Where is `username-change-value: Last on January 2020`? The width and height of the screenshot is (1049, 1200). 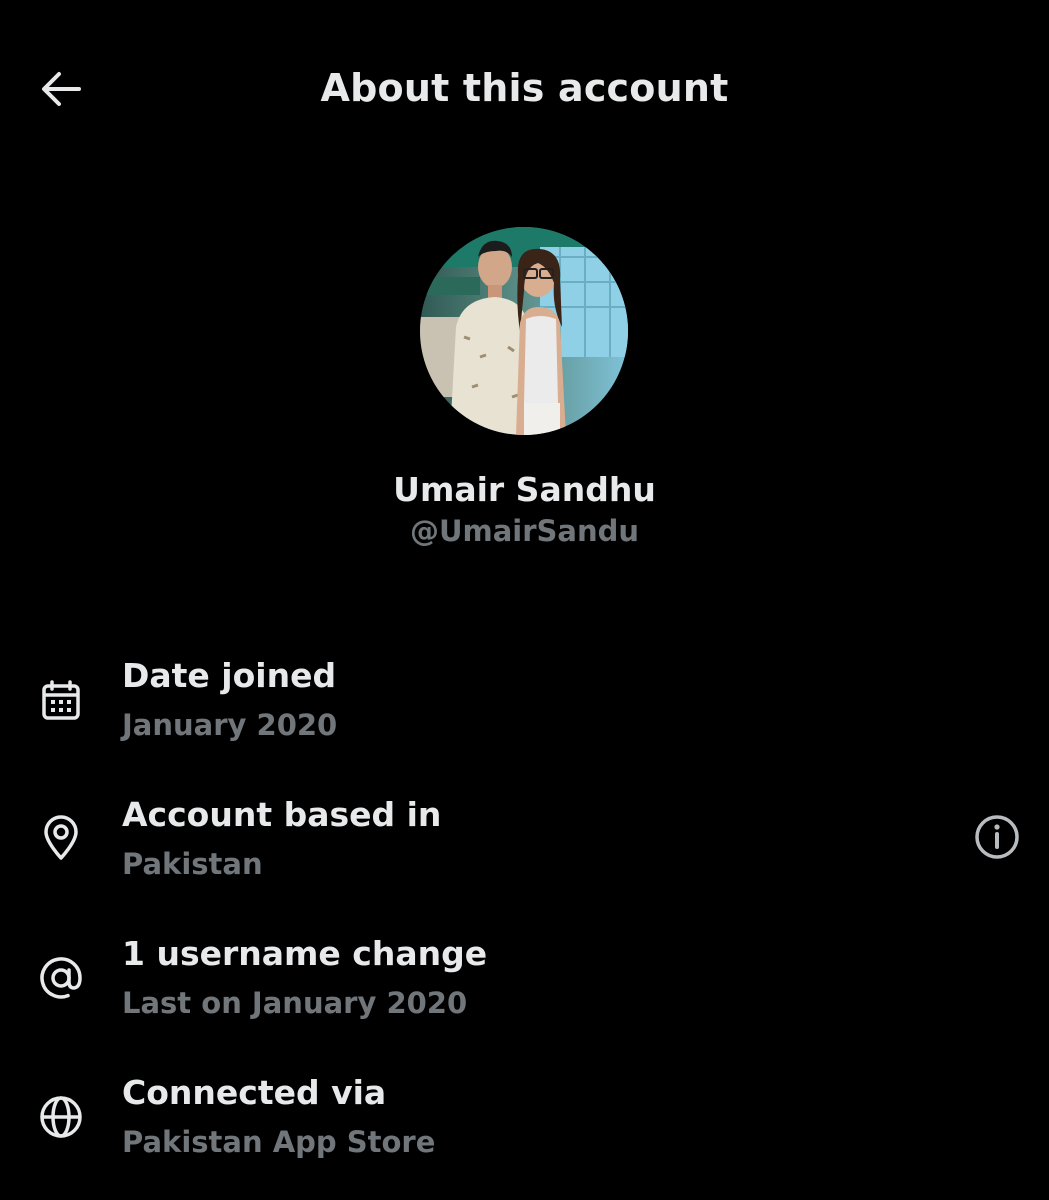
username-change-value: Last on January 2020 is located at coordinates (295, 1003).